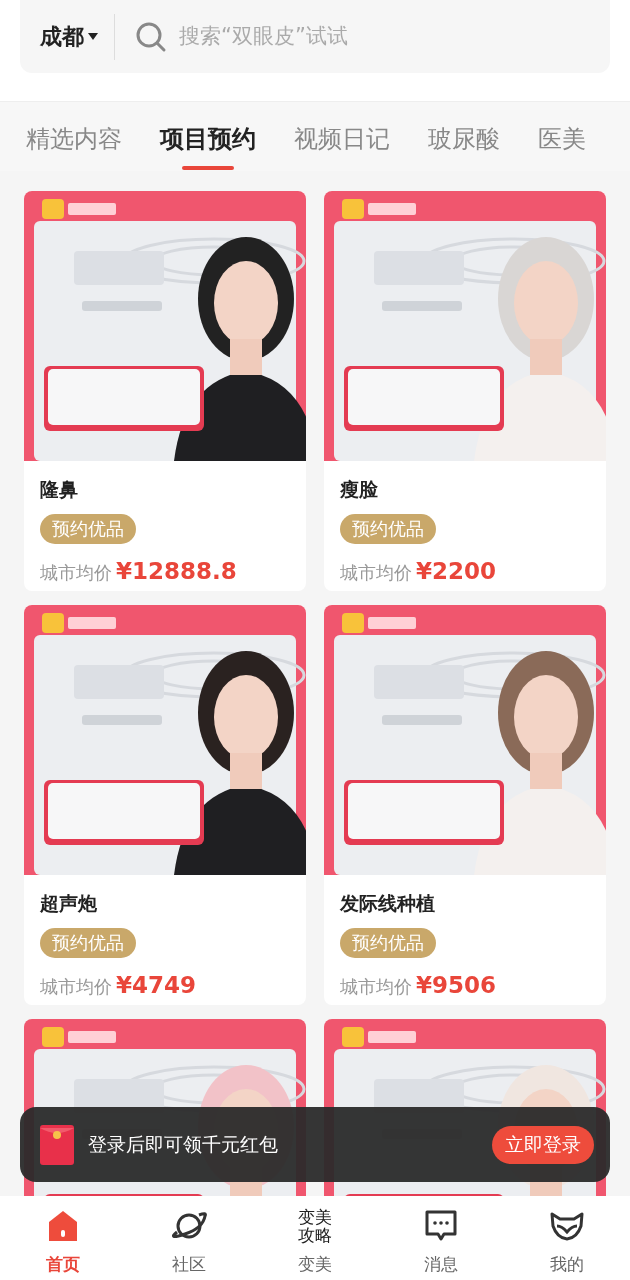 The width and height of the screenshot is (630, 1280). What do you see at coordinates (464, 133) in the screenshot?
I see `tab: 玻尿酸` at bounding box center [464, 133].